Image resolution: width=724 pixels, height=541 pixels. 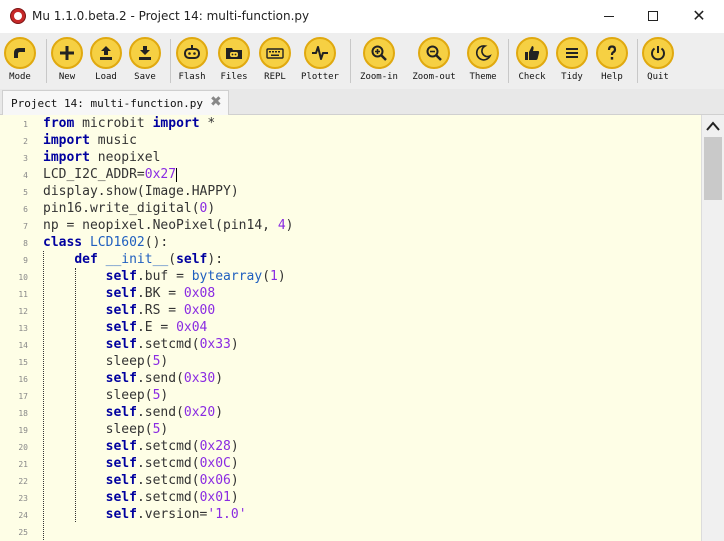 What do you see at coordinates (227, 276) in the screenshot?
I see `code-token: bytearray` at bounding box center [227, 276].